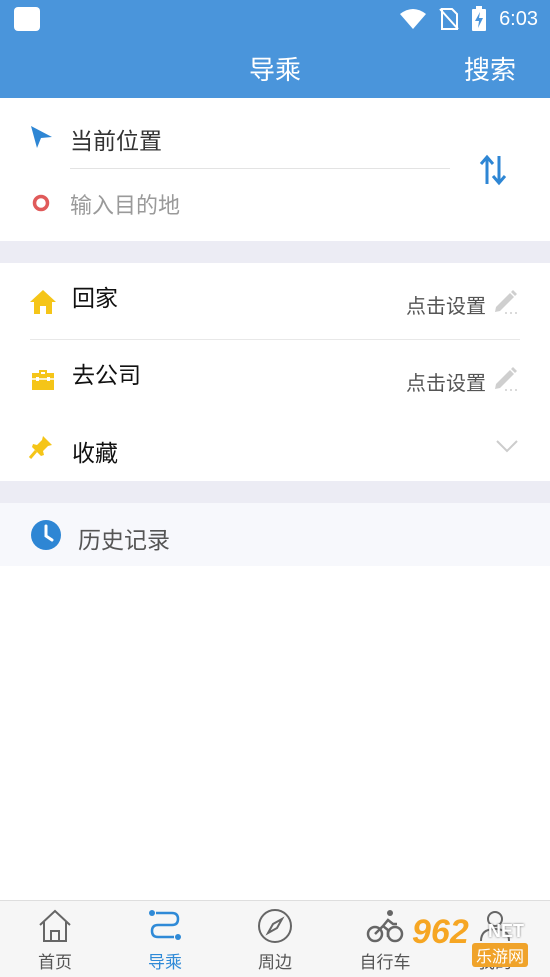 Image resolution: width=550 pixels, height=977 pixels. I want to click on watermark-brand: 962, so click(440, 932).